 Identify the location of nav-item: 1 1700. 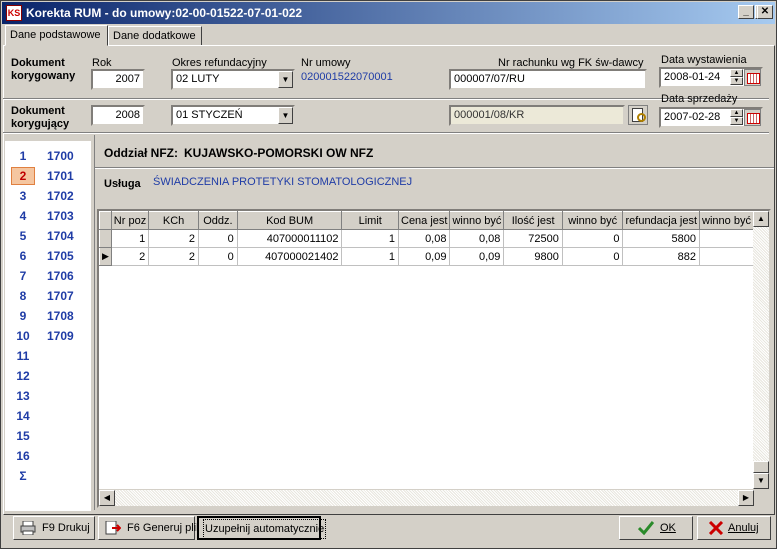
(48, 157).